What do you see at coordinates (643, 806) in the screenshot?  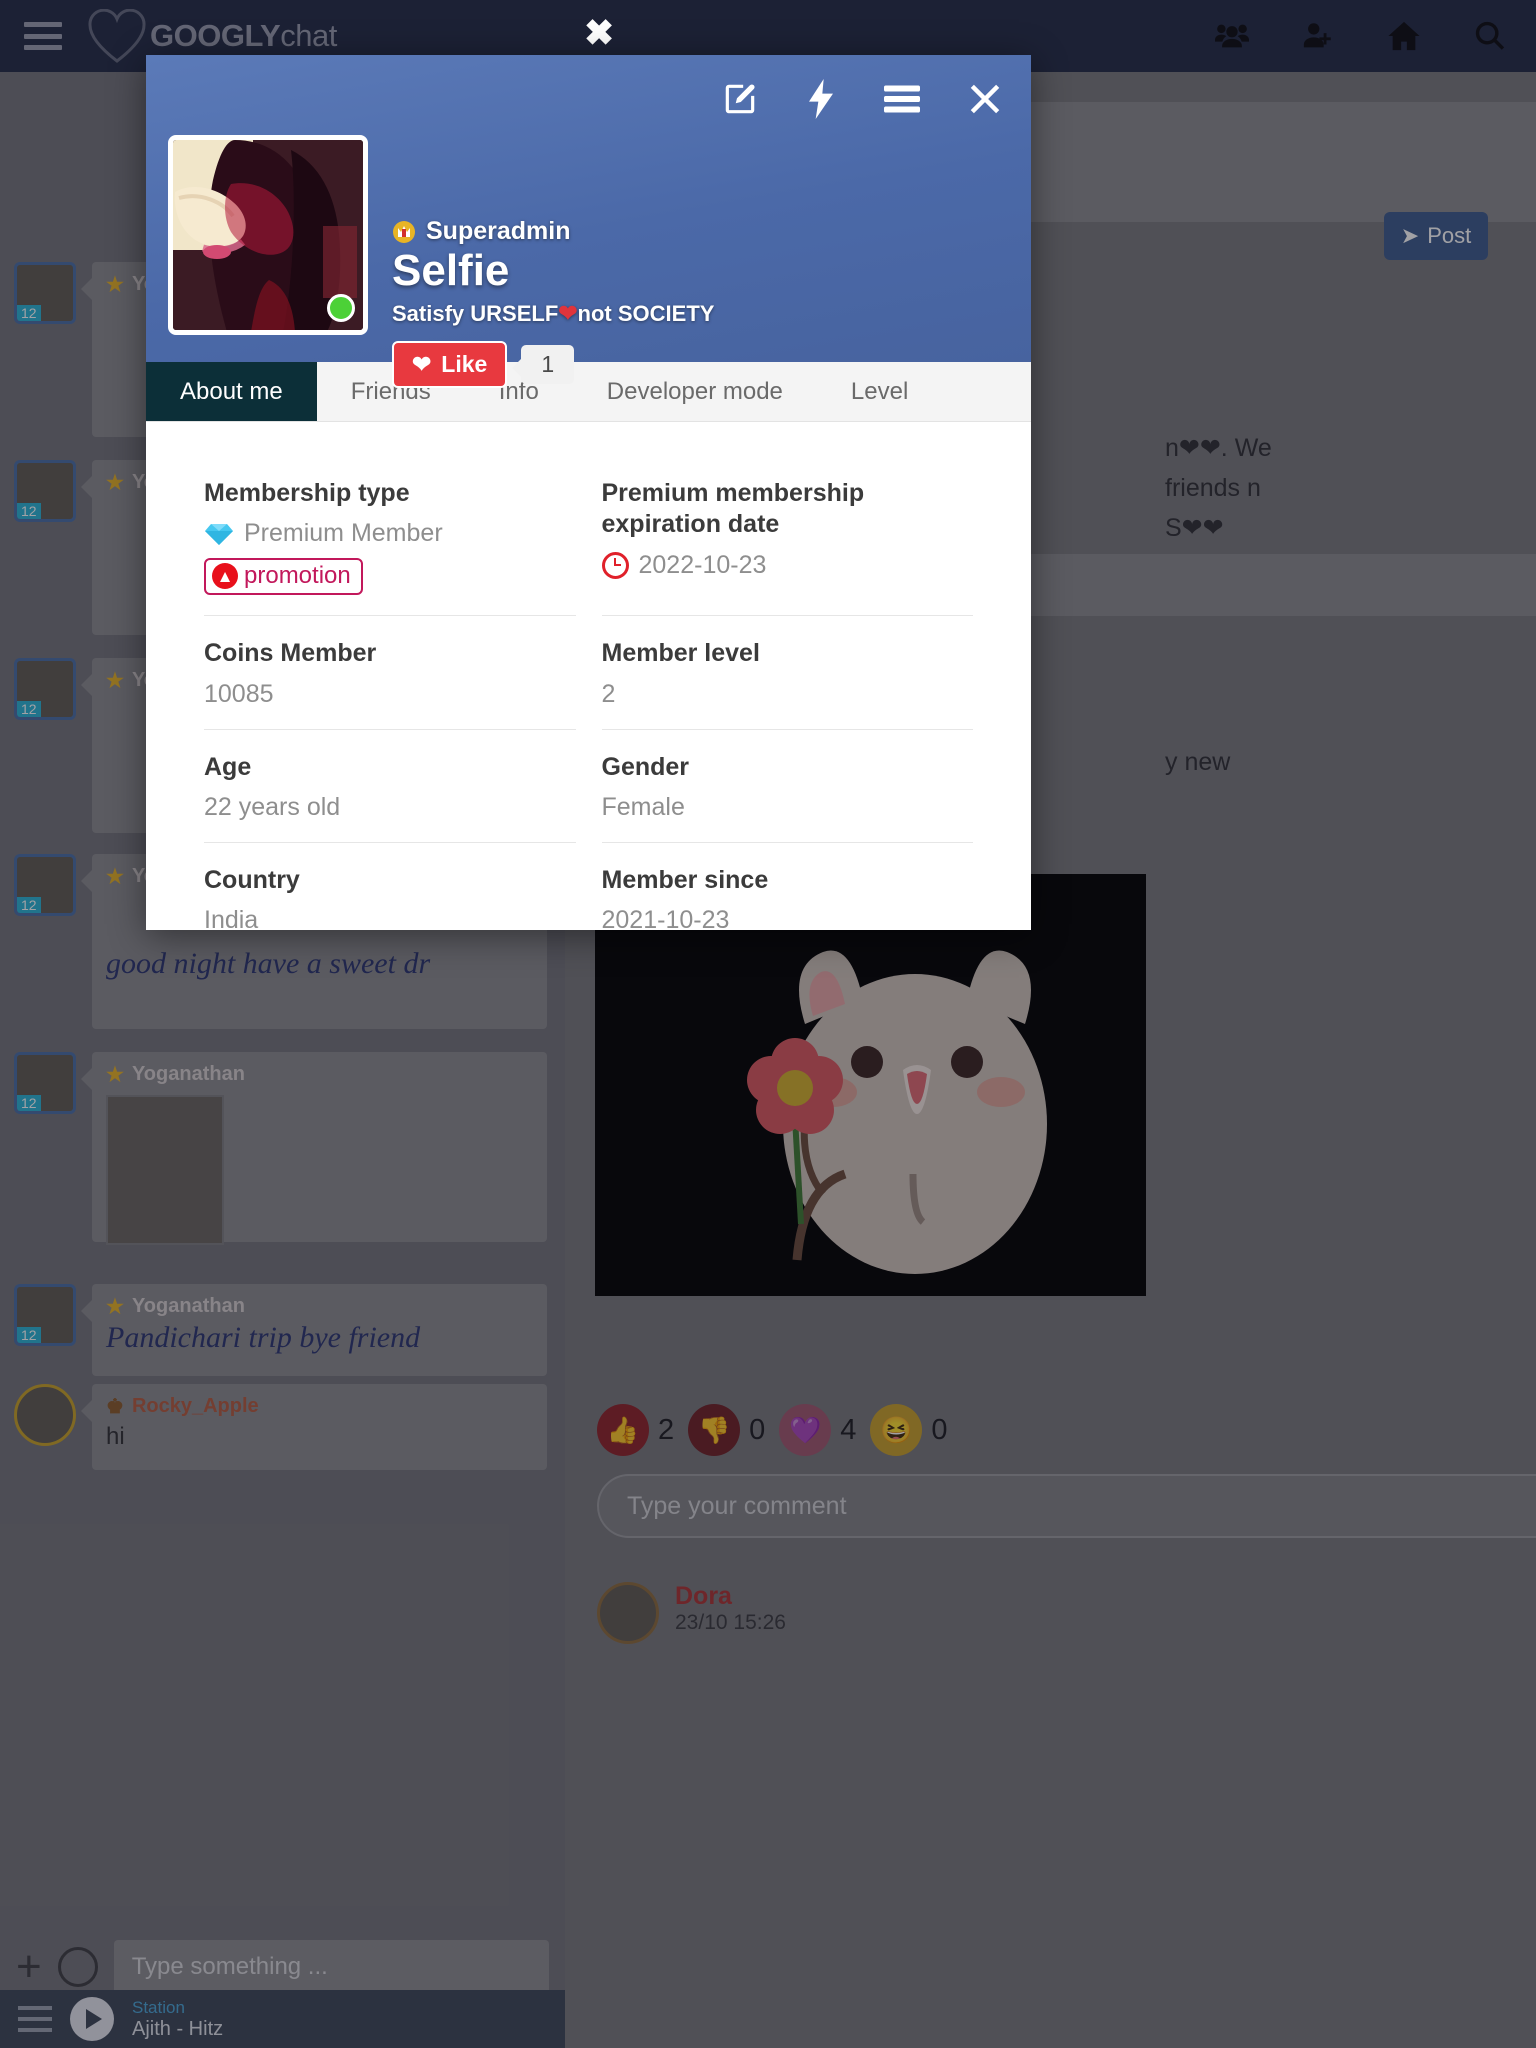 I see `field-value: Female` at bounding box center [643, 806].